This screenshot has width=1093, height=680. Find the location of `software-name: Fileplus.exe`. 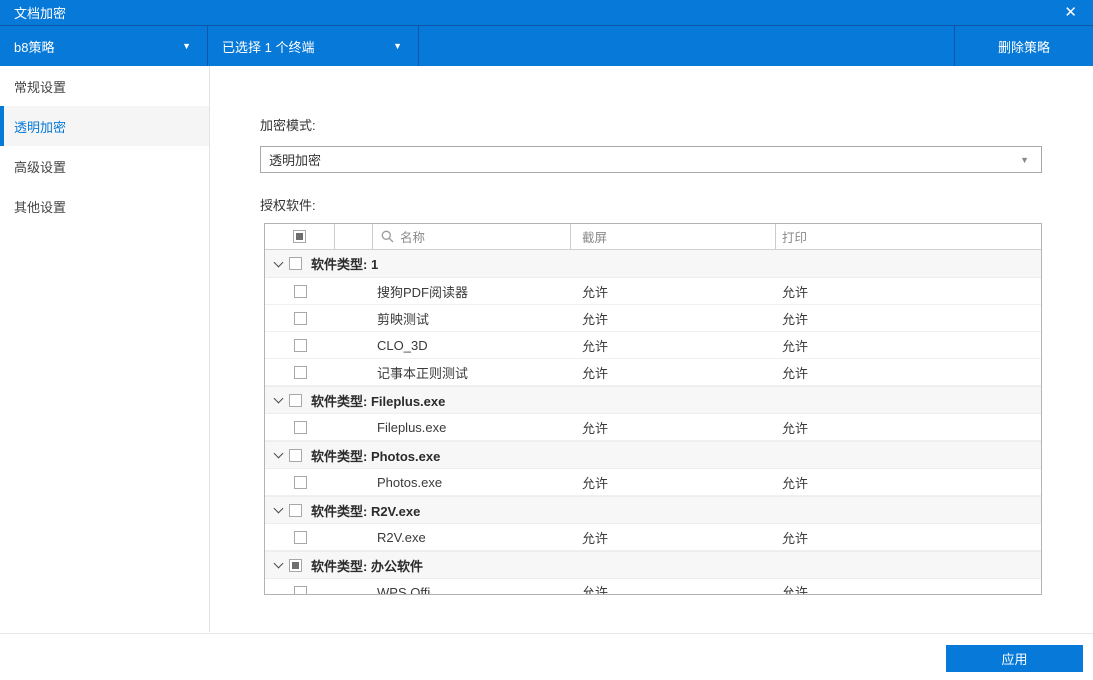

software-name: Fileplus.exe is located at coordinates (412, 427).